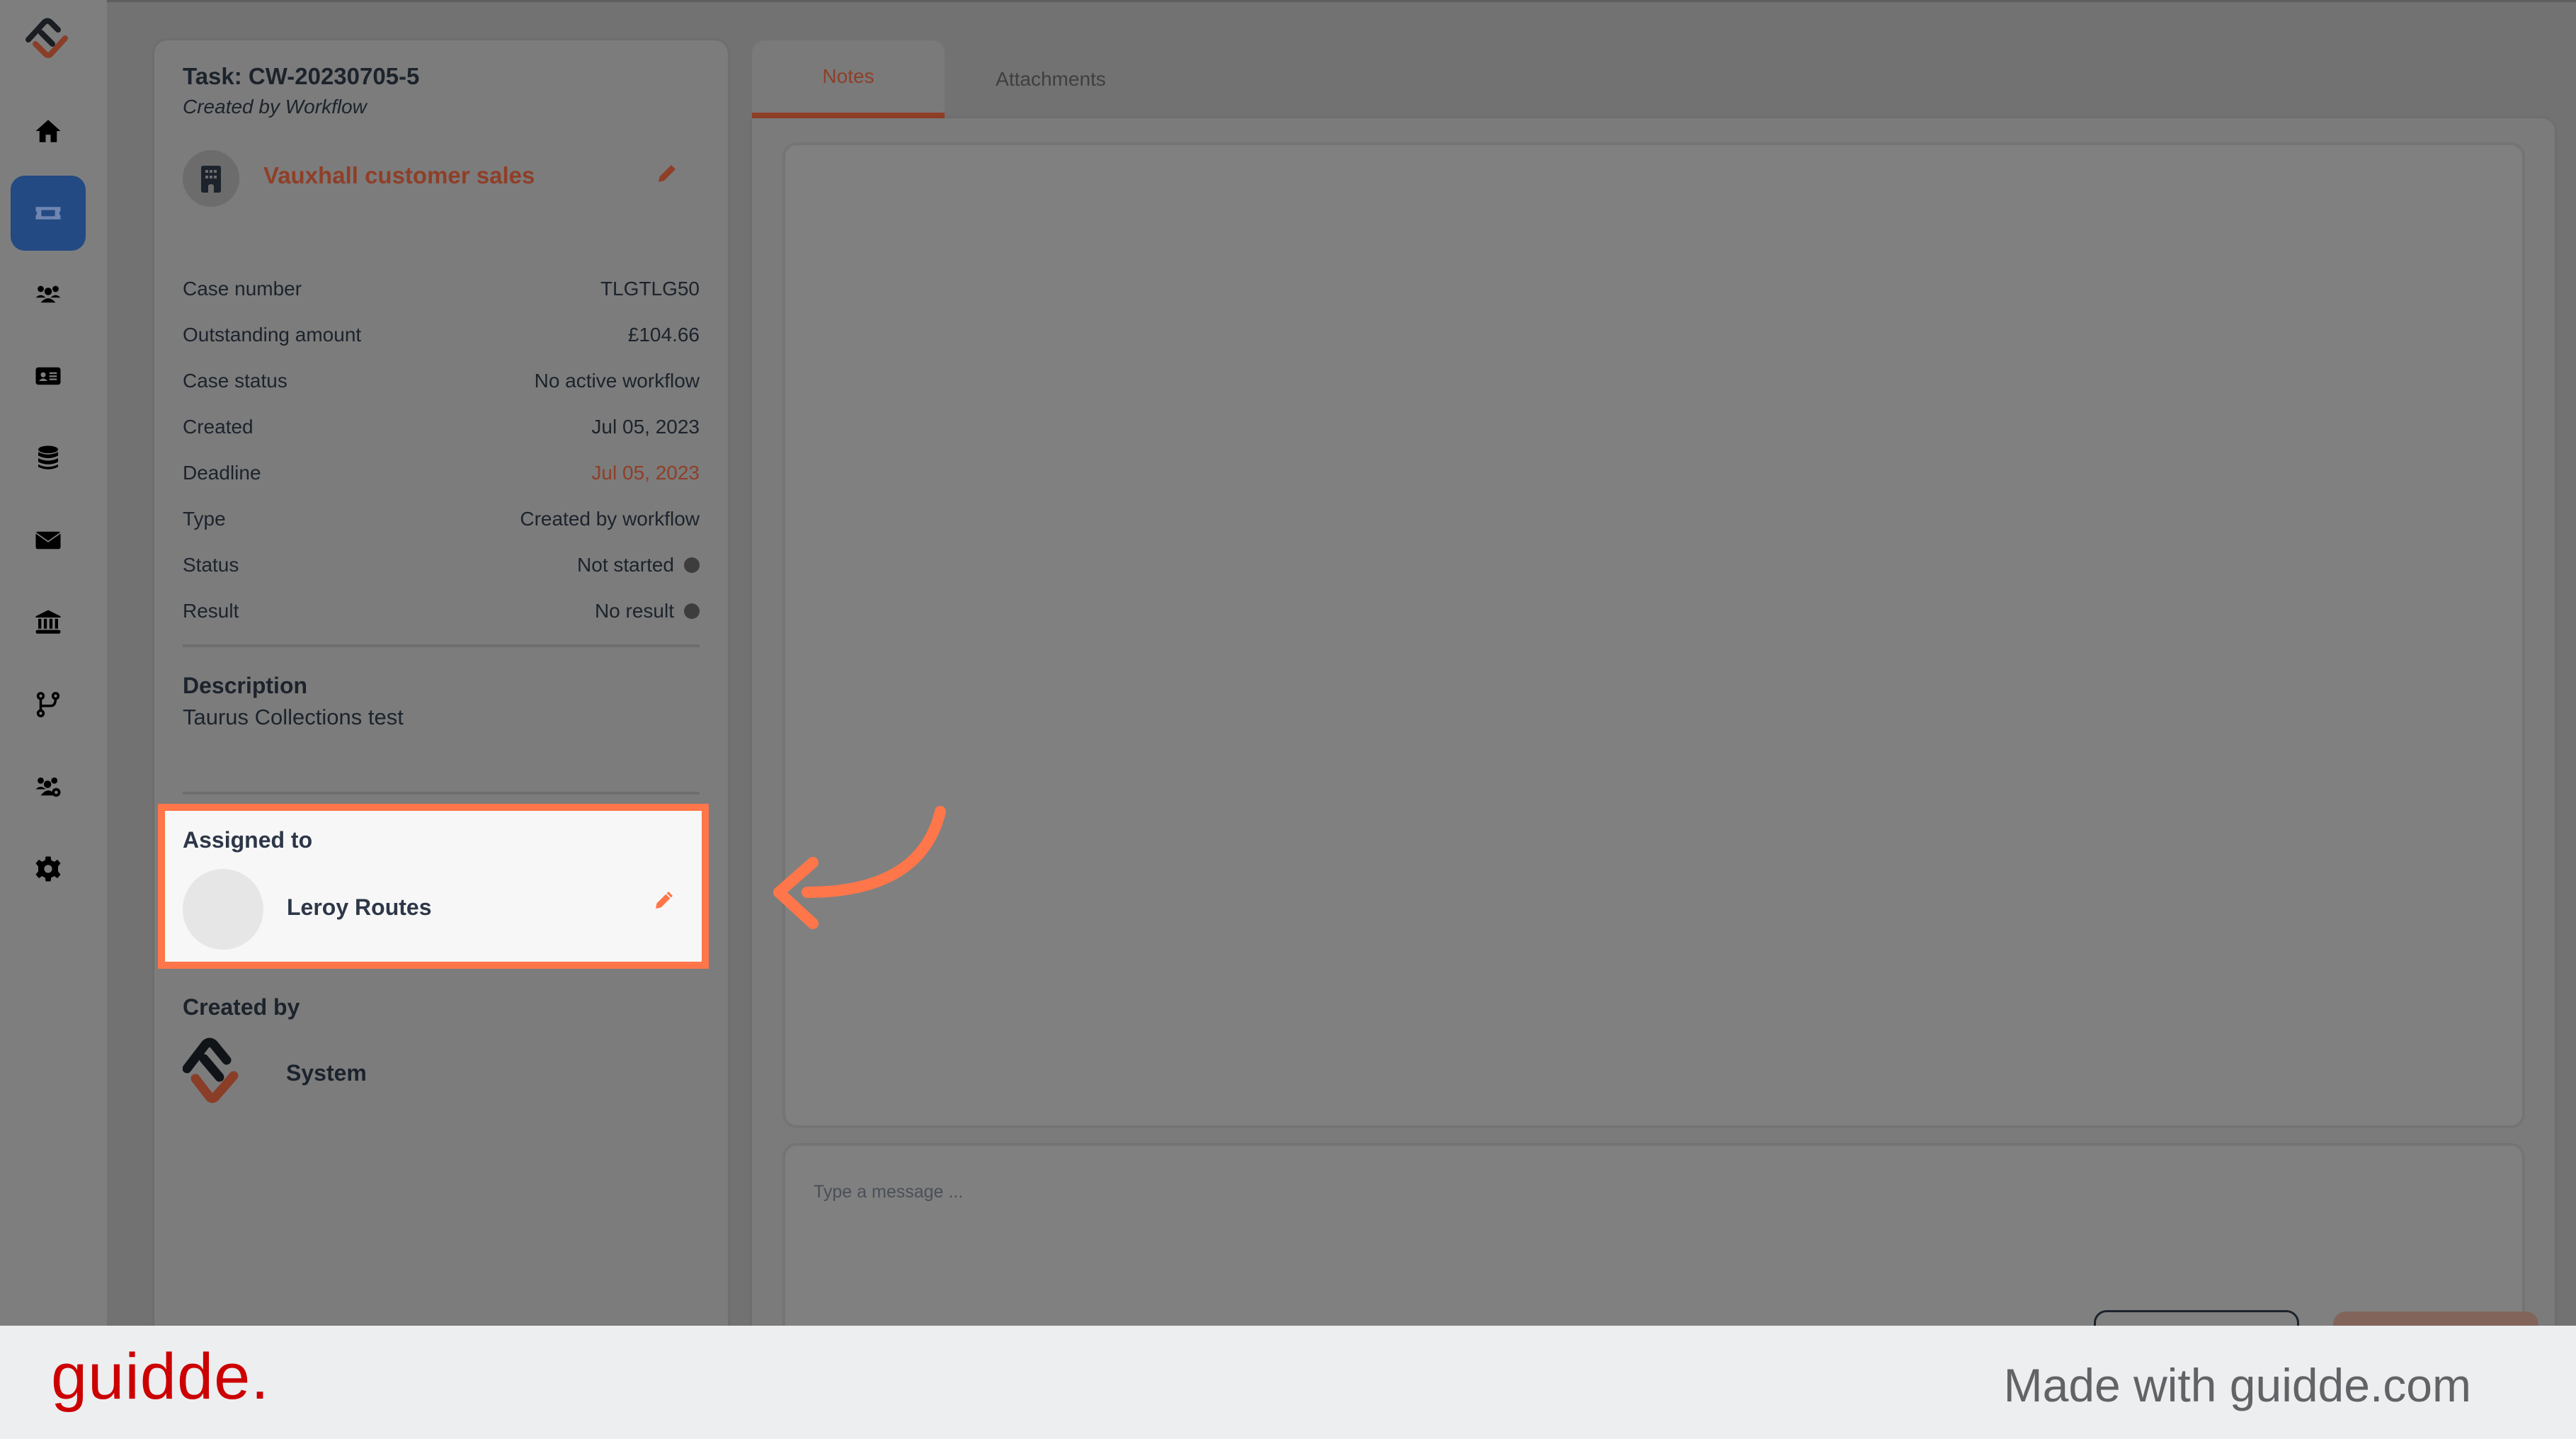  I want to click on detail-deadline: Deadline Jul 05, 2023, so click(442, 485).